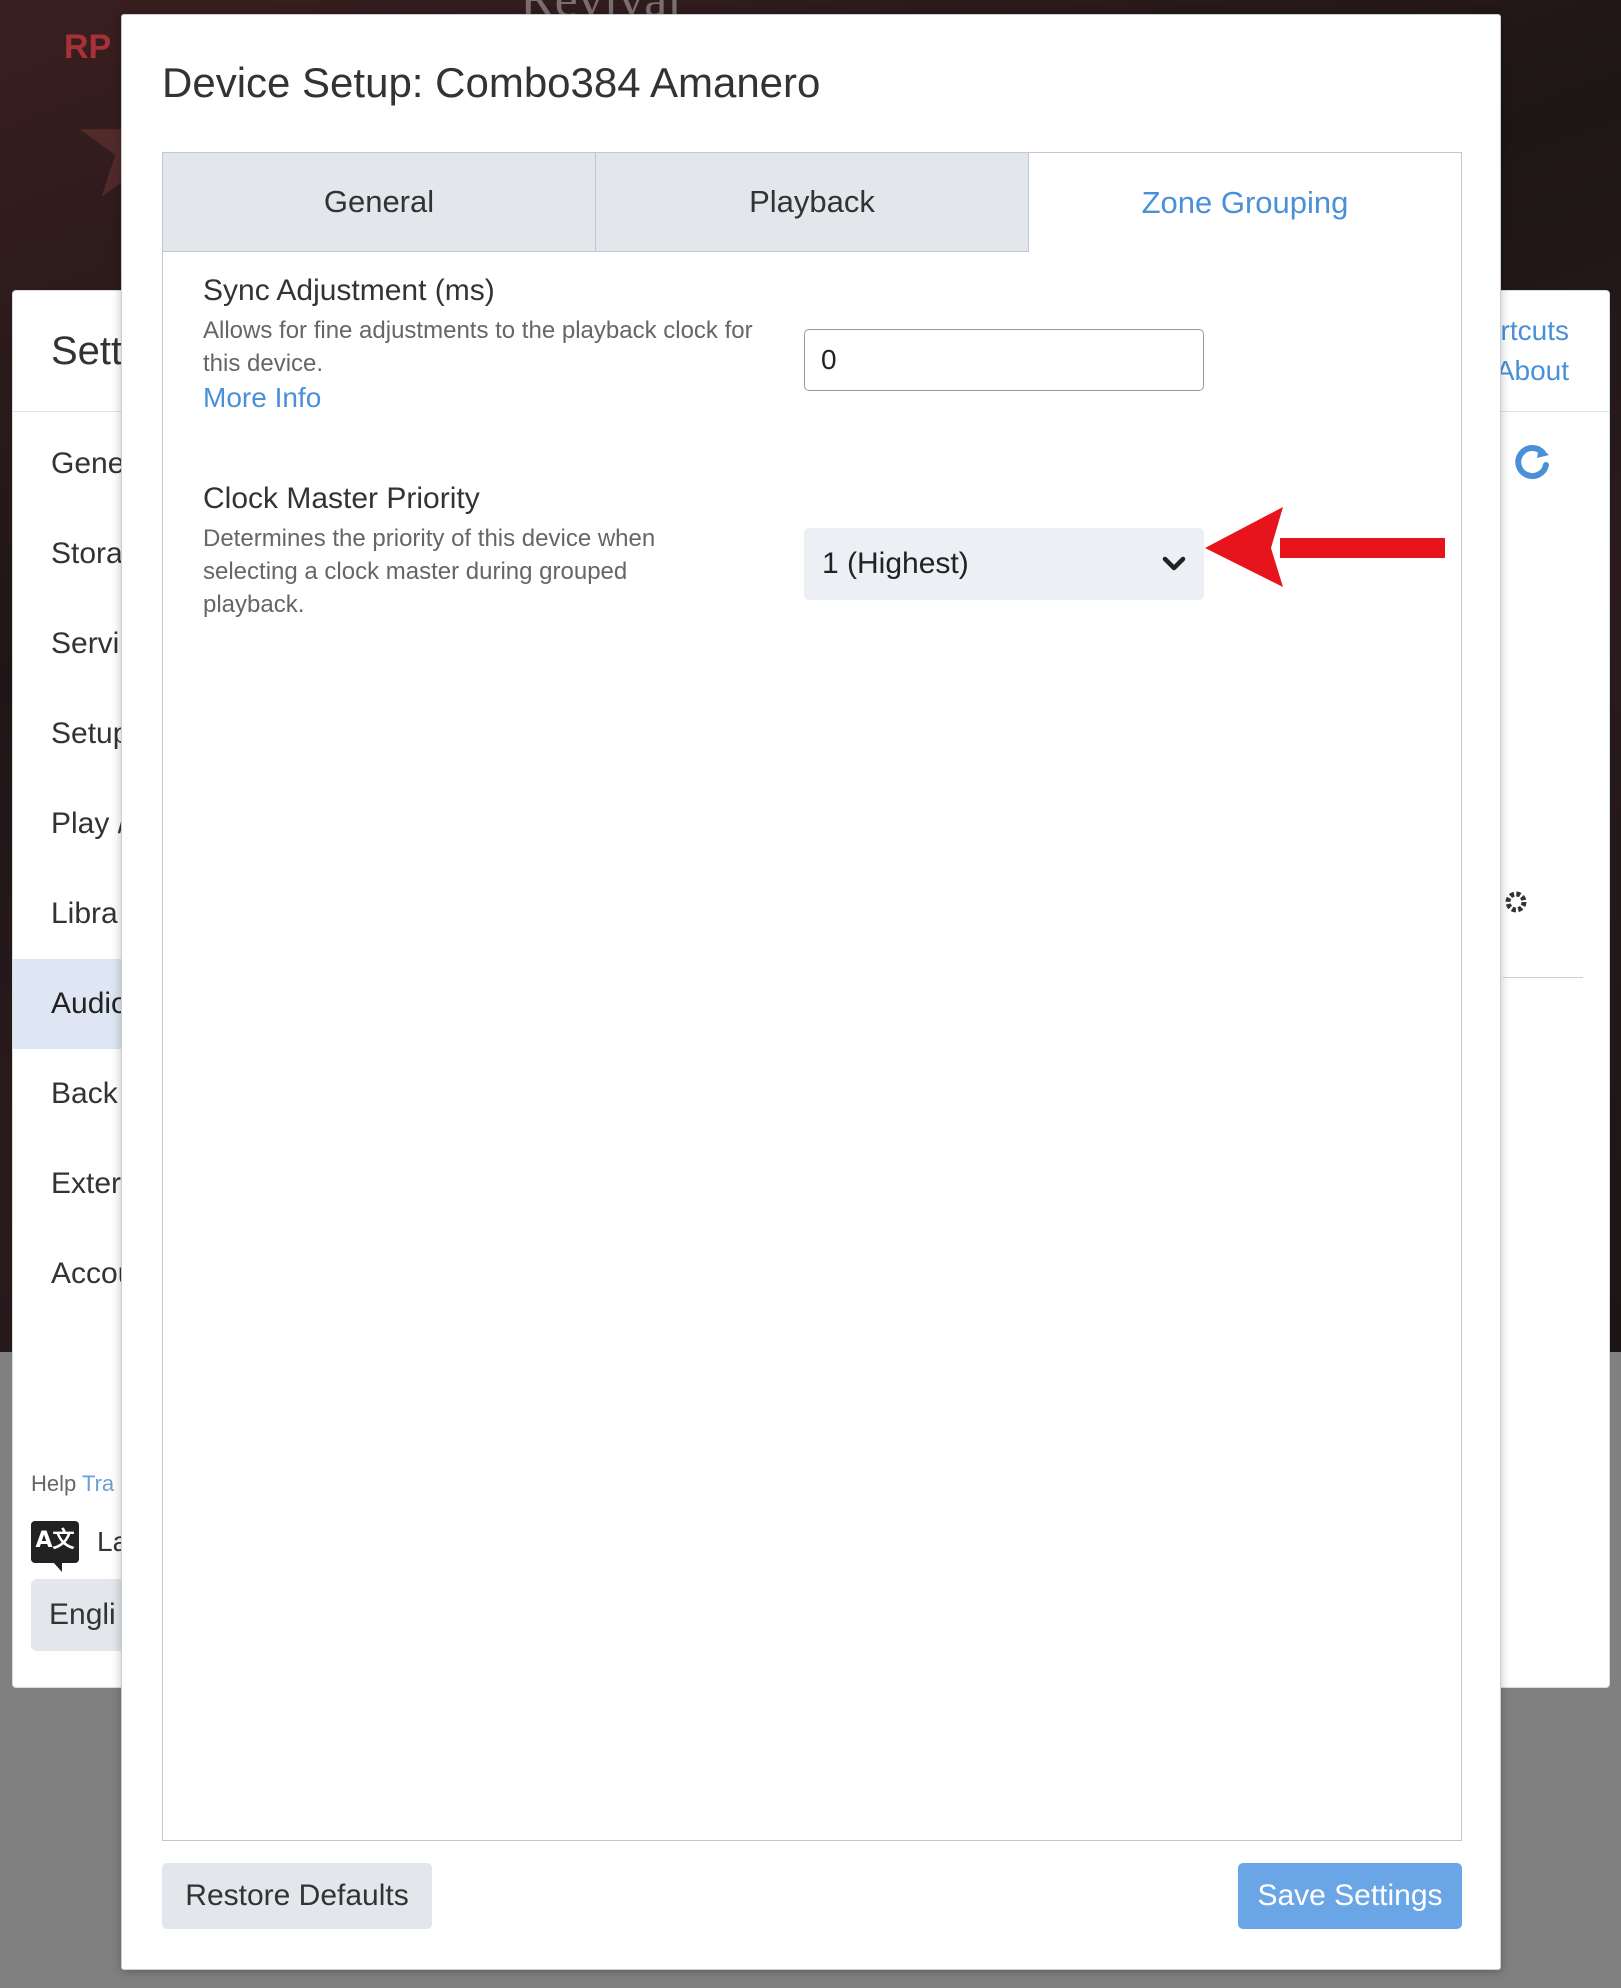 The image size is (1621, 1988). I want to click on clock-master-priority-label: Clock Master Priority, so click(341, 498).